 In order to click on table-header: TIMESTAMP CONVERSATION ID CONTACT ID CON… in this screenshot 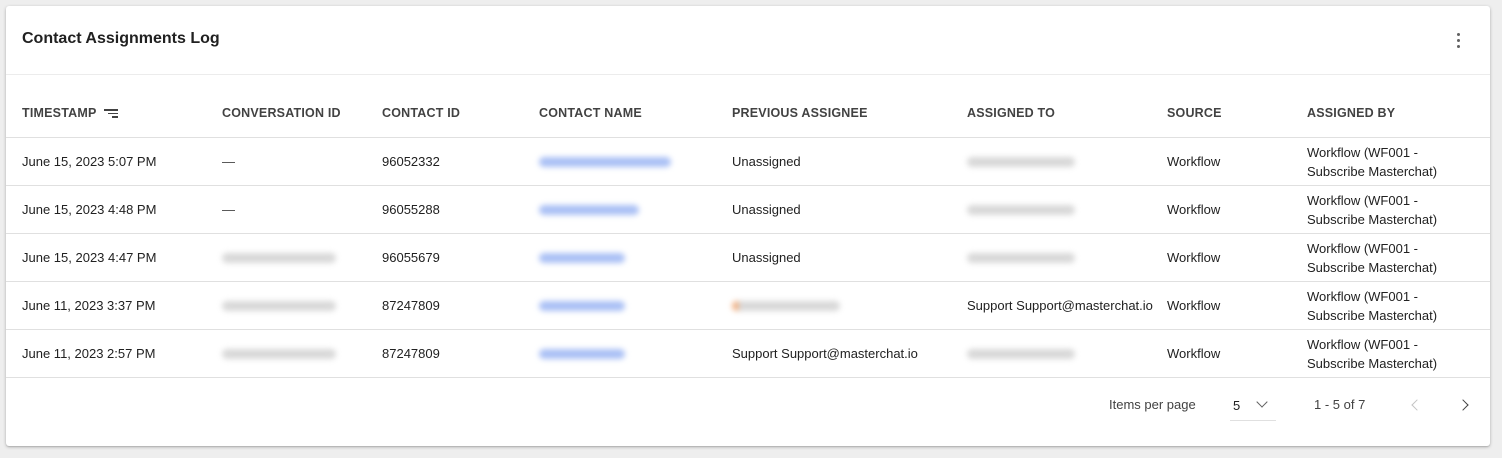, I will do `click(748, 114)`.